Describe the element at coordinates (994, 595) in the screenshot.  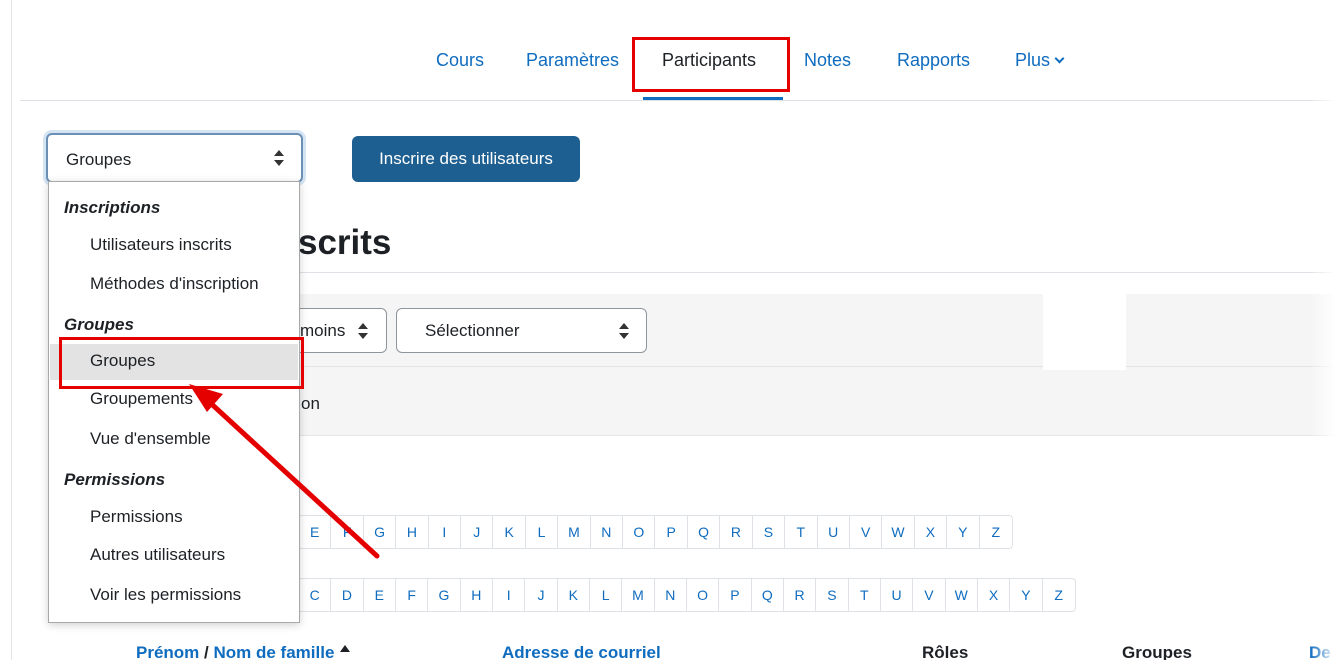
I see `lastname-initial-x: X` at that location.